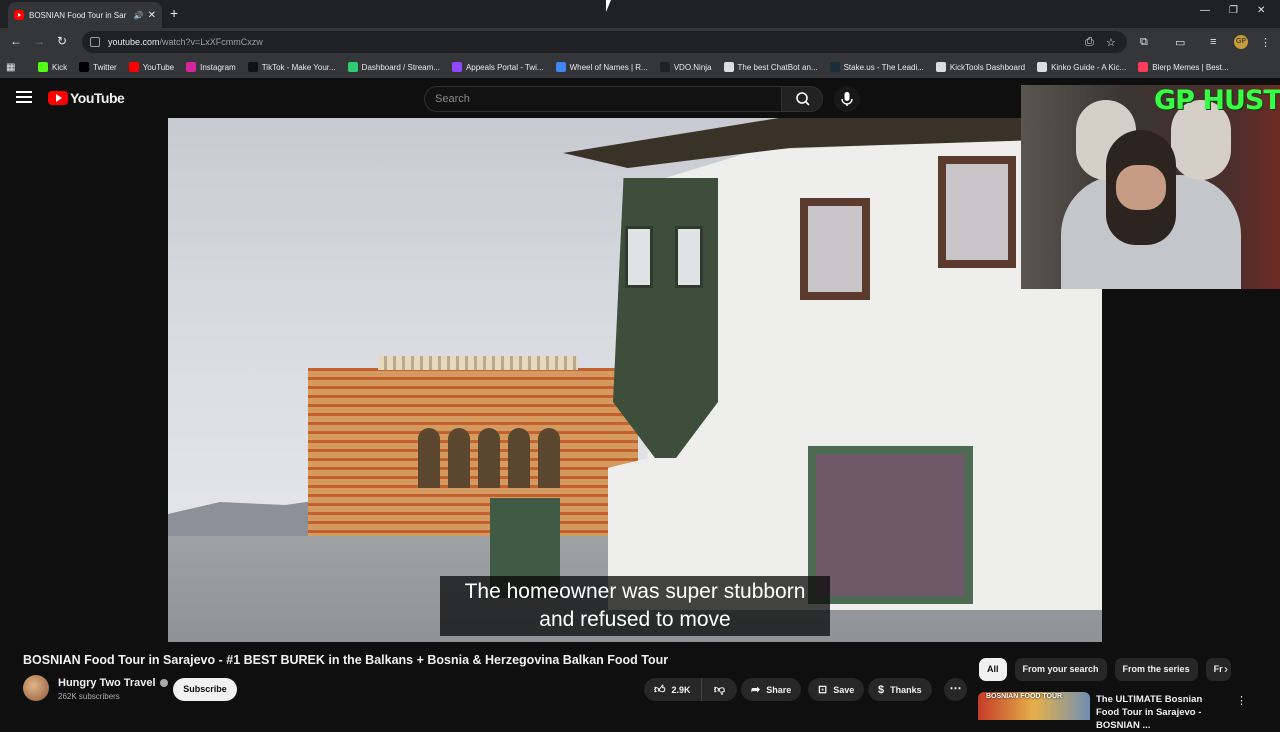 This screenshot has width=1280, height=732. Describe the element at coordinates (13, 67) in the screenshot. I see `apps-grid-icon: ▦` at that location.